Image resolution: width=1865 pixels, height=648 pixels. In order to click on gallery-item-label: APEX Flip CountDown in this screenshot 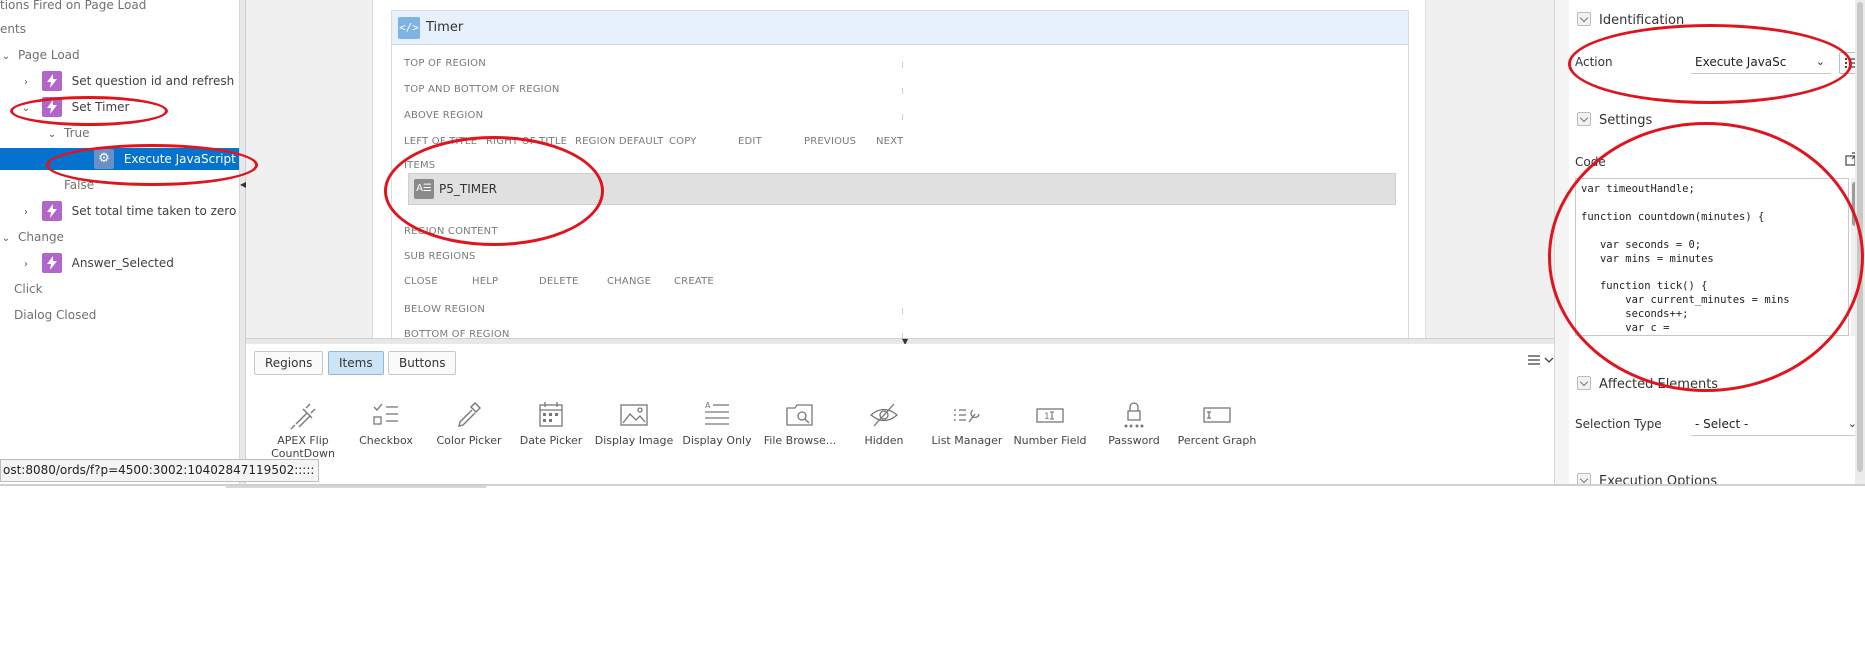, I will do `click(303, 447)`.